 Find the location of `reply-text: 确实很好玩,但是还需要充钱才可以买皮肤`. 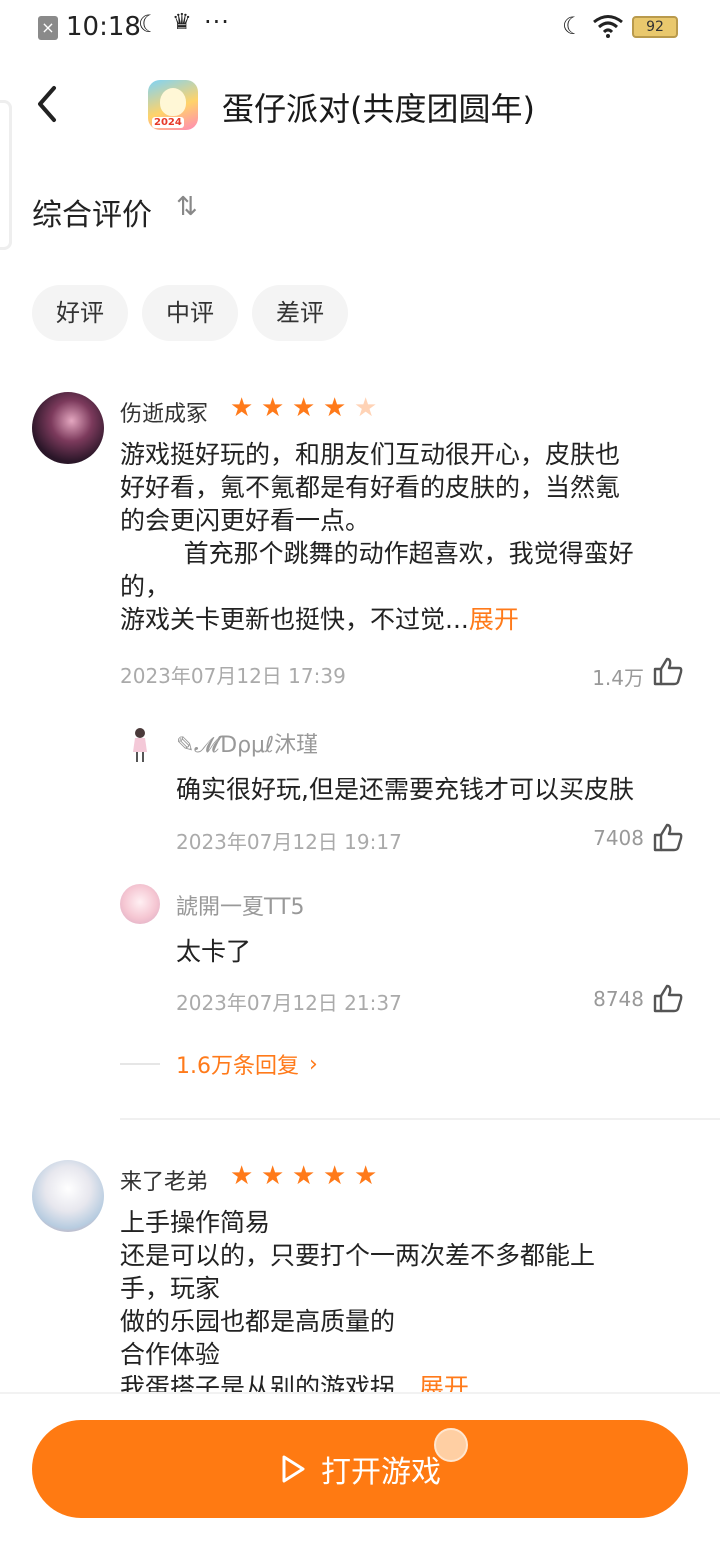

reply-text: 确实很好玩,但是还需要充钱才可以买皮肤 is located at coordinates (405, 788).